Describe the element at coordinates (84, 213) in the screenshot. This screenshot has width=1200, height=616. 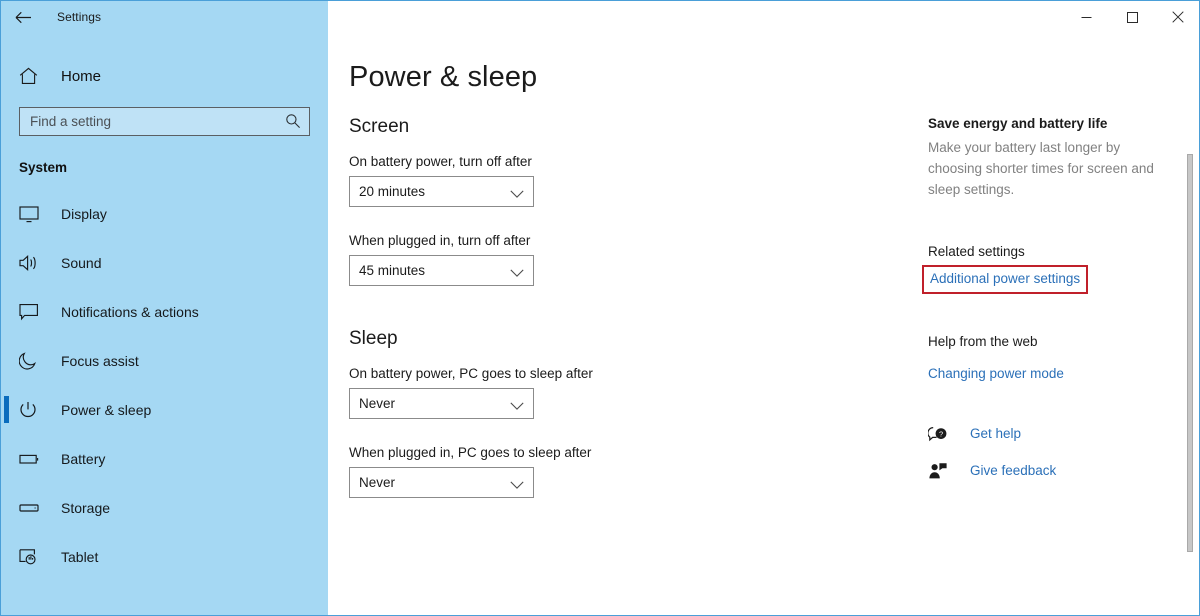
I see `sidebar-item-display-label: Display` at that location.